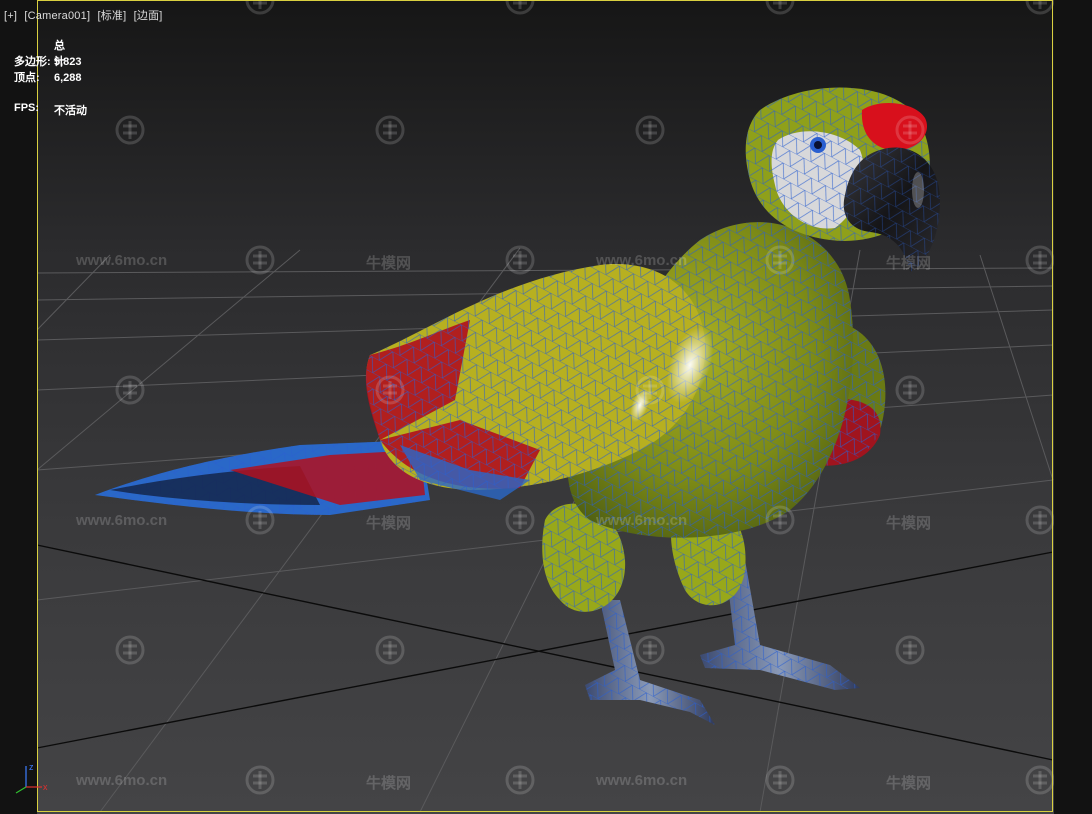  Describe the element at coordinates (18, 407) in the screenshot. I see `left-panel-strip` at that location.